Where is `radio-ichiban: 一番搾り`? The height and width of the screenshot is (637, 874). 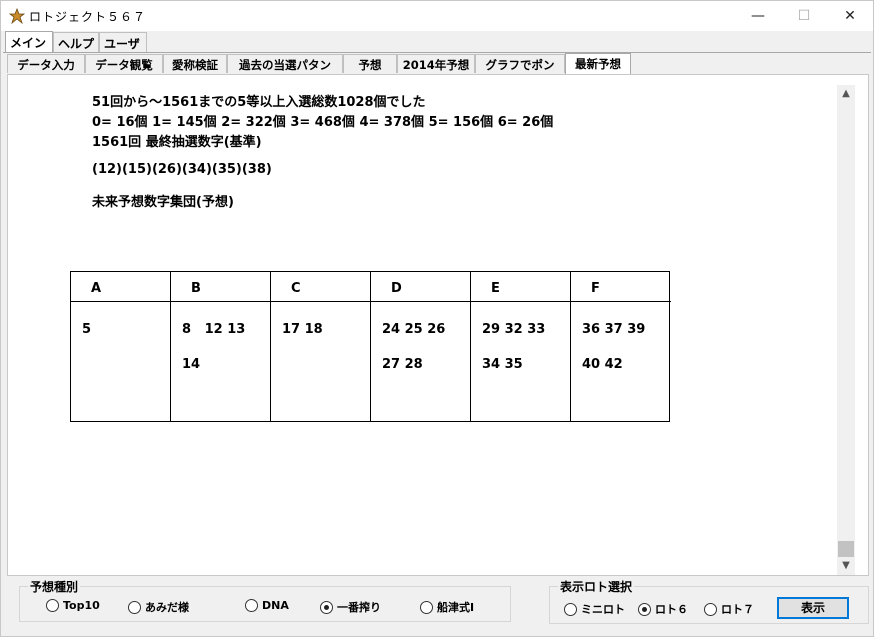
radio-ichiban: 一番搾り is located at coordinates (350, 607).